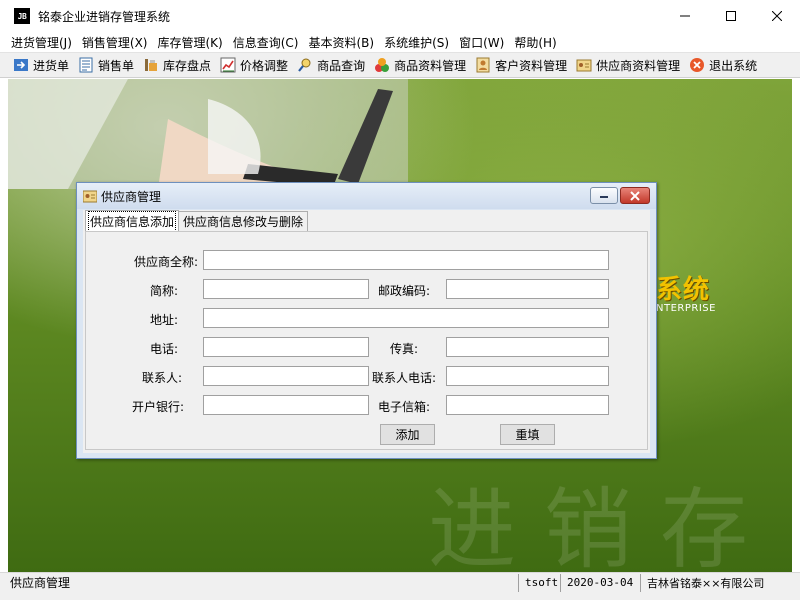  What do you see at coordinates (683, 290) in the screenshot?
I see `background-logo-title: 系统` at bounding box center [683, 290].